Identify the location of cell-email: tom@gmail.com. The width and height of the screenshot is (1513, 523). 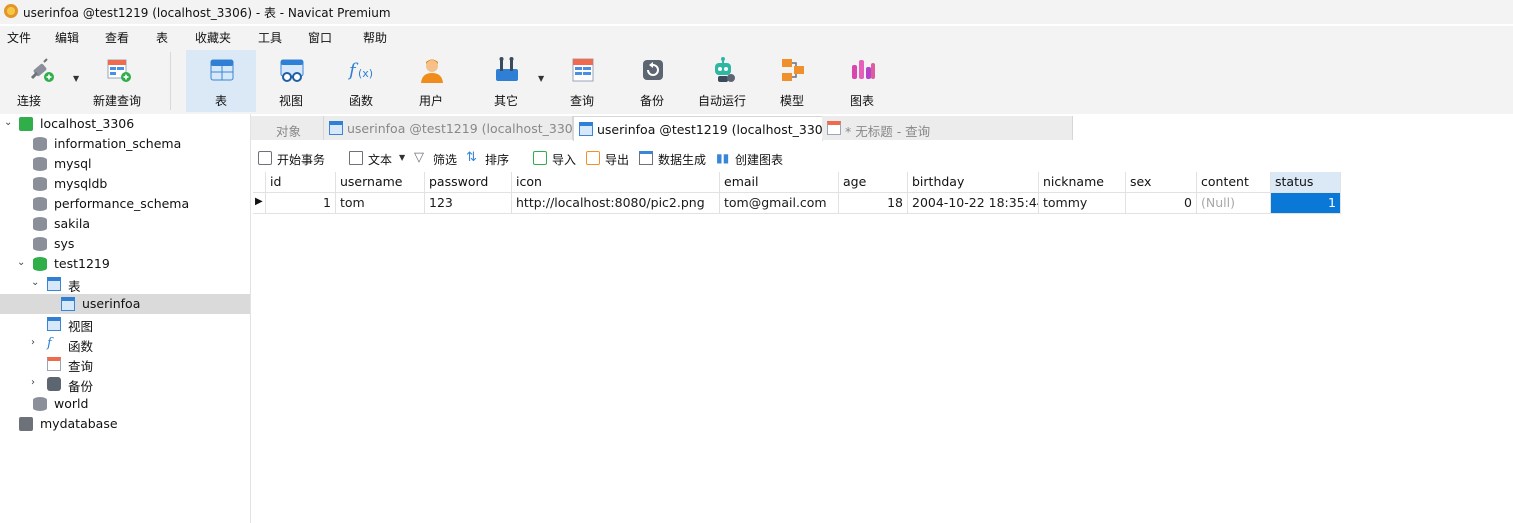
(779, 203).